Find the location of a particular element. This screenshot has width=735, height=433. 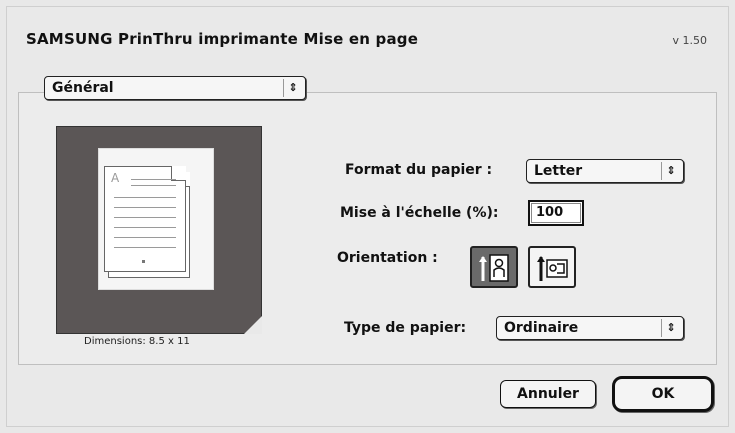

paper-format-label: Format du papier : is located at coordinates (419, 170).